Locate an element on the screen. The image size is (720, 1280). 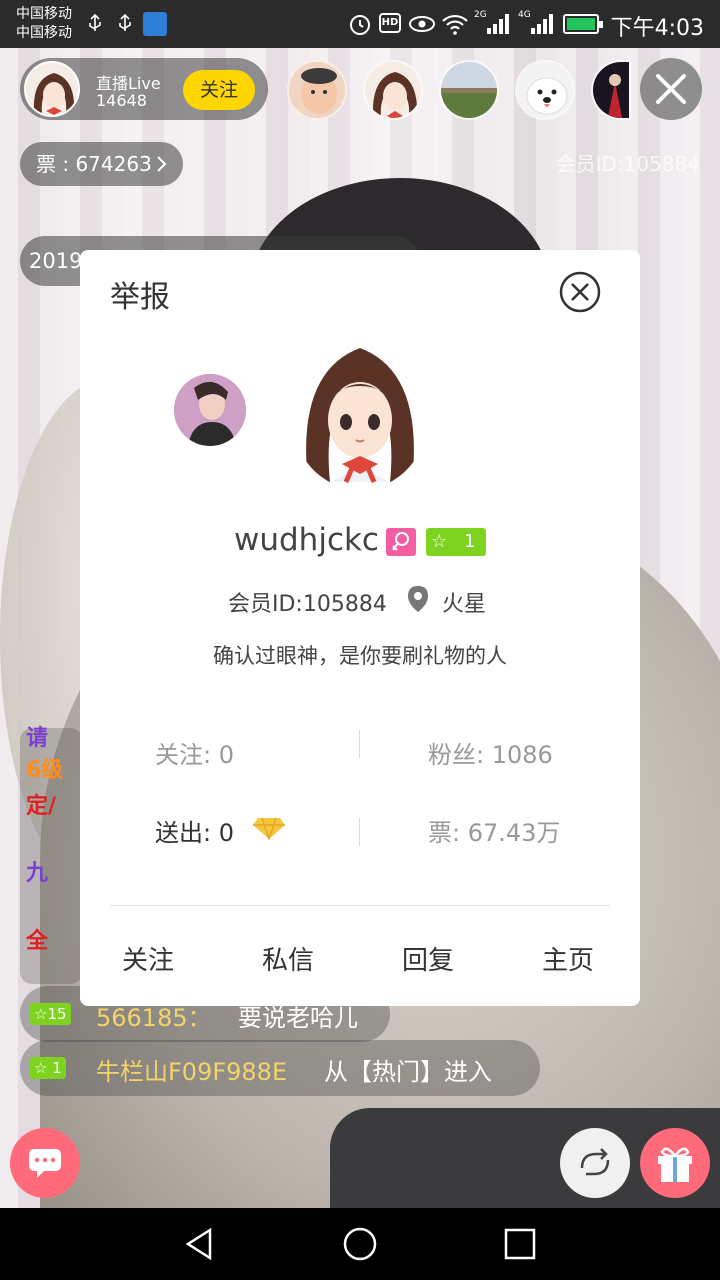
host-avatar is located at coordinates (52, 89).